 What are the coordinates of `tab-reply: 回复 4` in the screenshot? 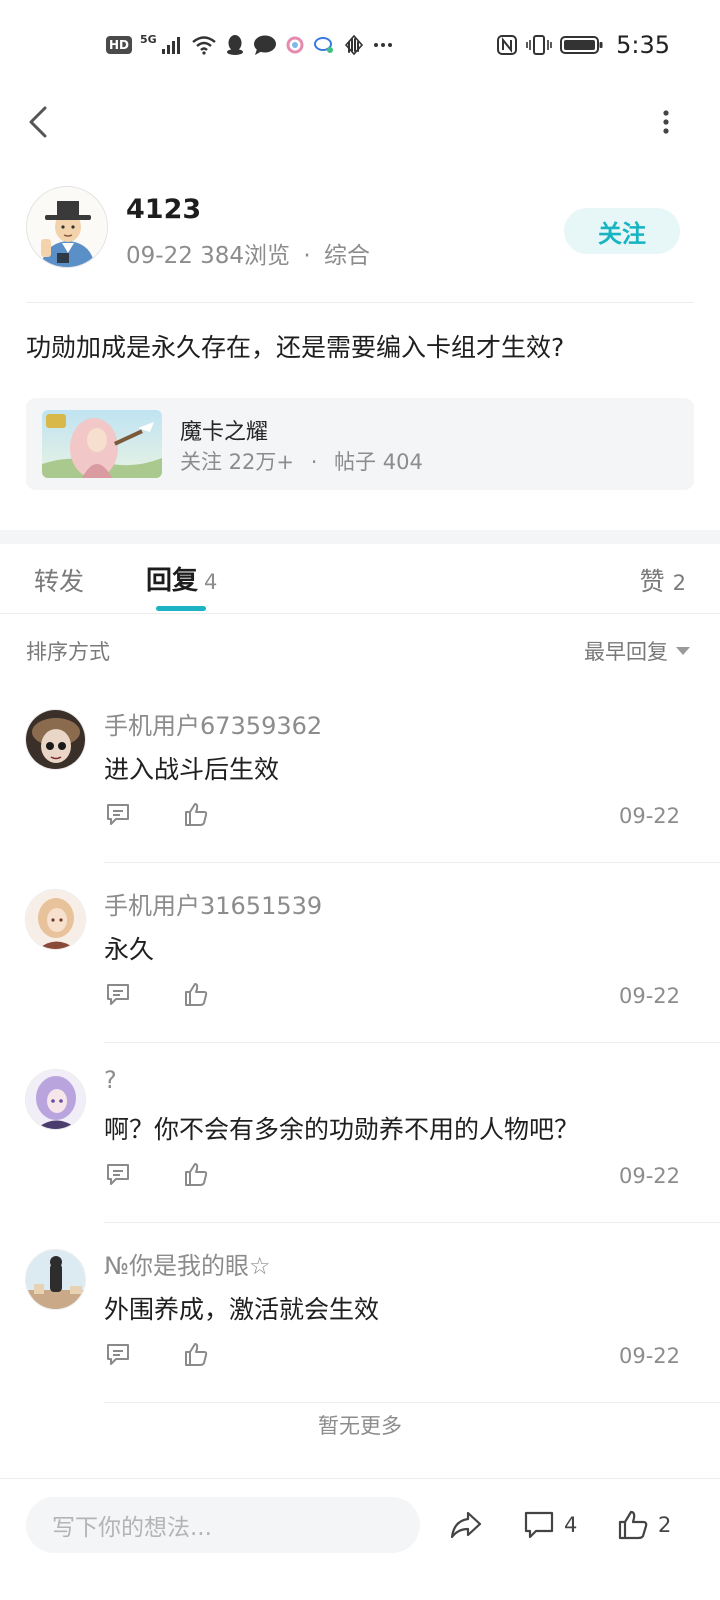 It's located at (181, 578).